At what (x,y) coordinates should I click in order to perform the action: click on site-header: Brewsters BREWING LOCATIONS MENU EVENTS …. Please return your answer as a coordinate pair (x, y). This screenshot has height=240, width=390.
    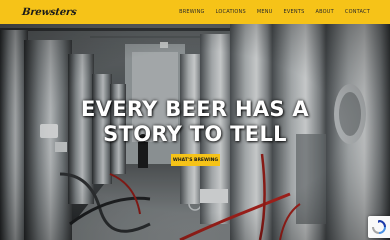
    Looking at the image, I should click on (195, 12).